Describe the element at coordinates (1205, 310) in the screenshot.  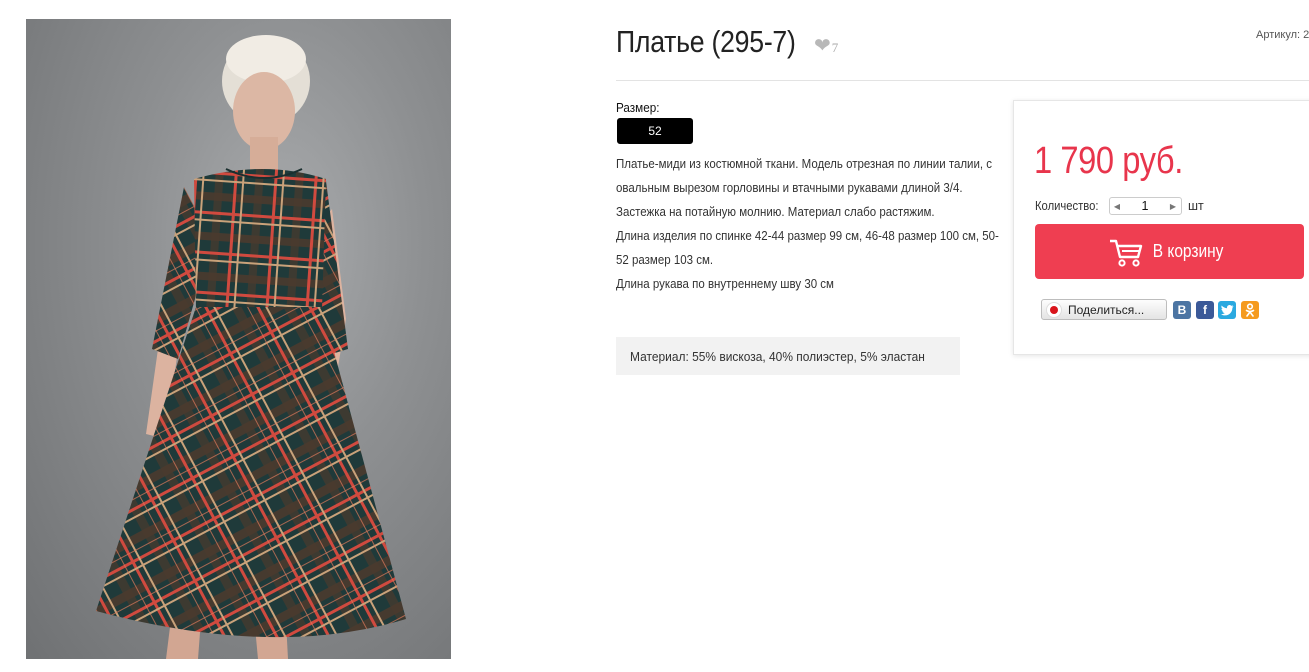
I see `facebook-share-icon: f` at that location.